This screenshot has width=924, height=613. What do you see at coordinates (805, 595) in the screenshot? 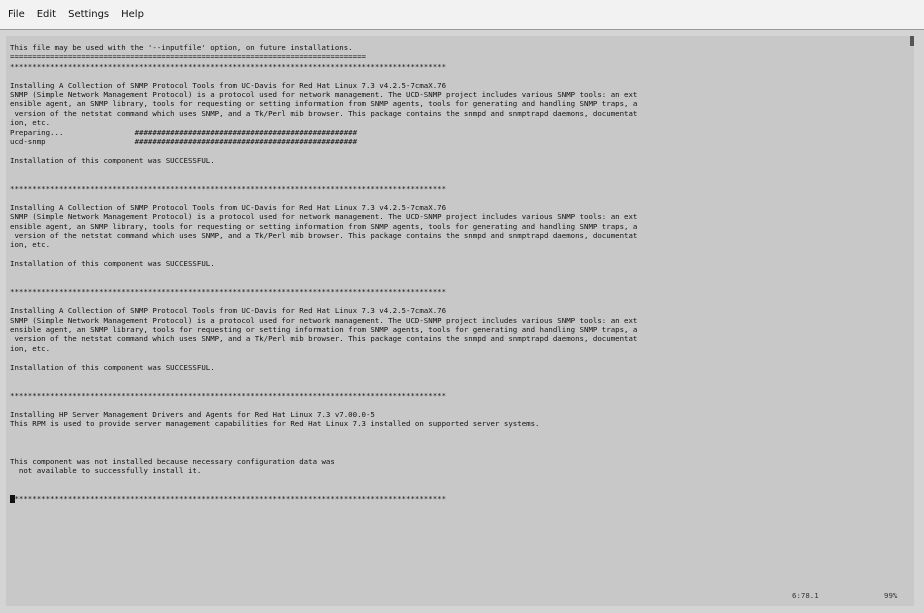
I see `cursor-position-readout: 6:78.1` at bounding box center [805, 595].